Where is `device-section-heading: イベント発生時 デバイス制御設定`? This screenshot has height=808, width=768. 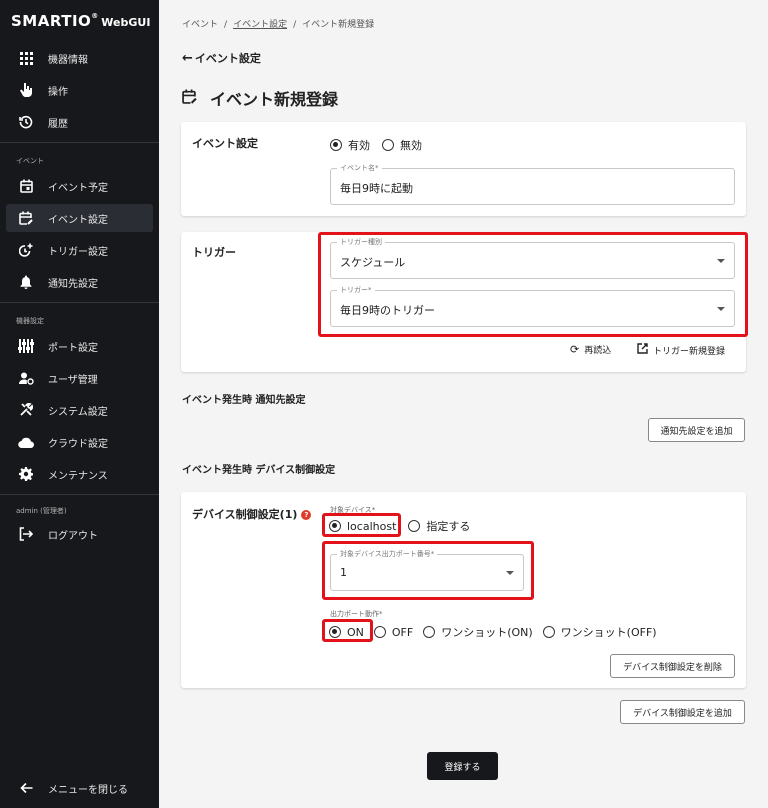 device-section-heading: イベント発生時 デバイス制御設定 is located at coordinates (259, 470).